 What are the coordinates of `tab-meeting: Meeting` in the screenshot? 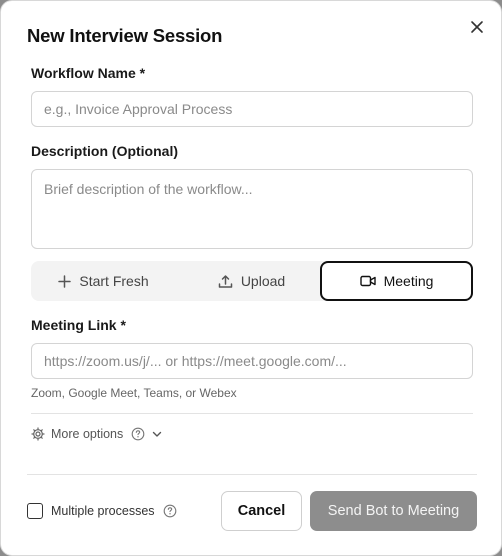 It's located at (396, 281).